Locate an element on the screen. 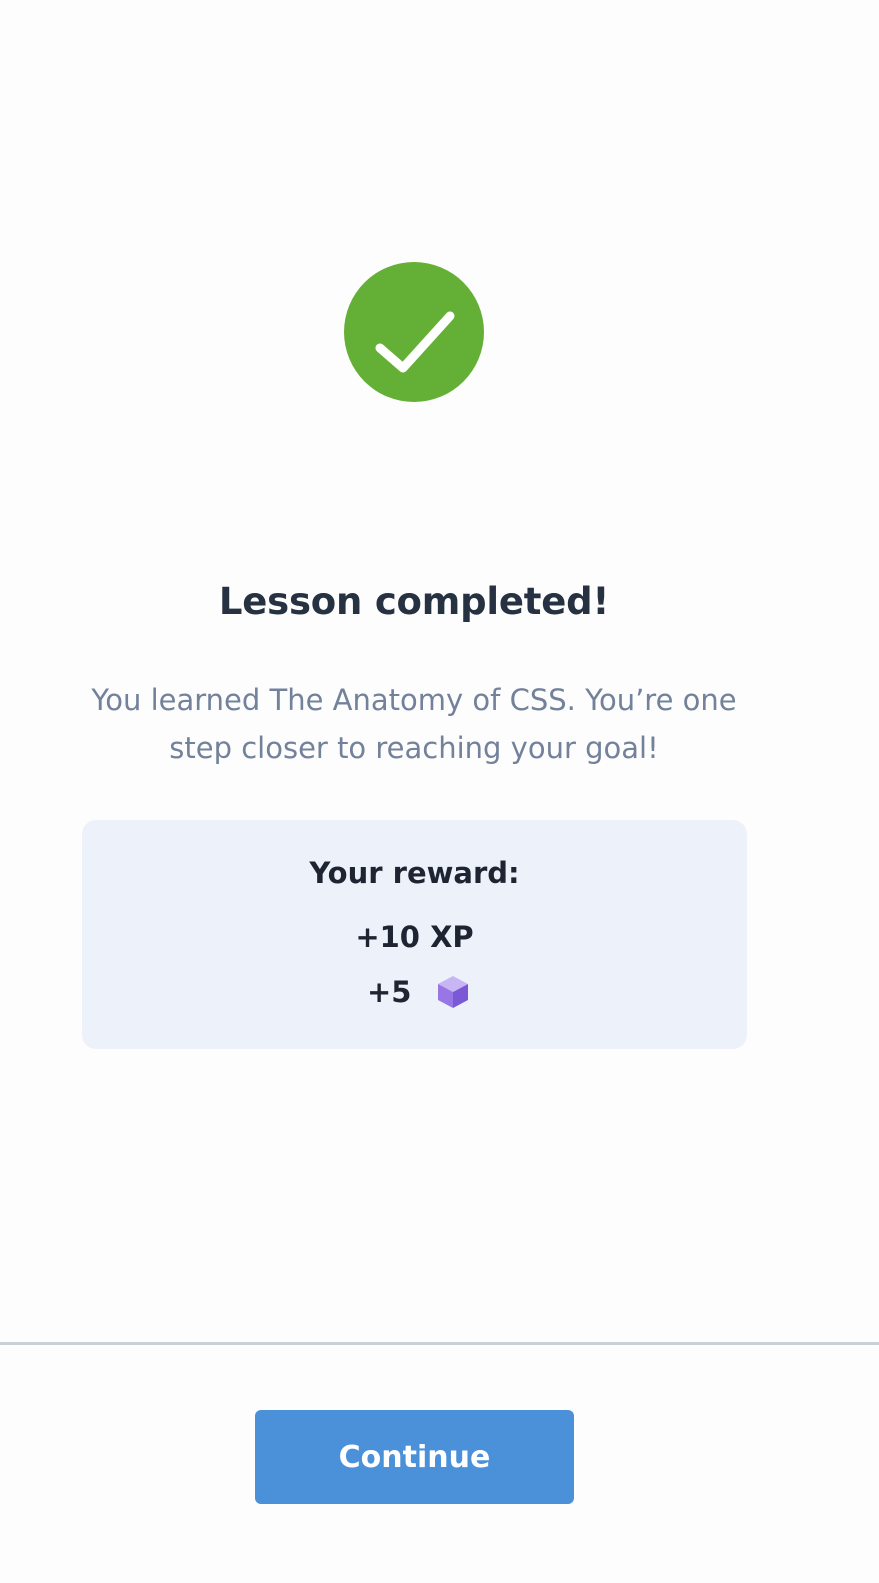 This screenshot has height=1583, width=879. reward-xp: +10 XP is located at coordinates (414, 937).